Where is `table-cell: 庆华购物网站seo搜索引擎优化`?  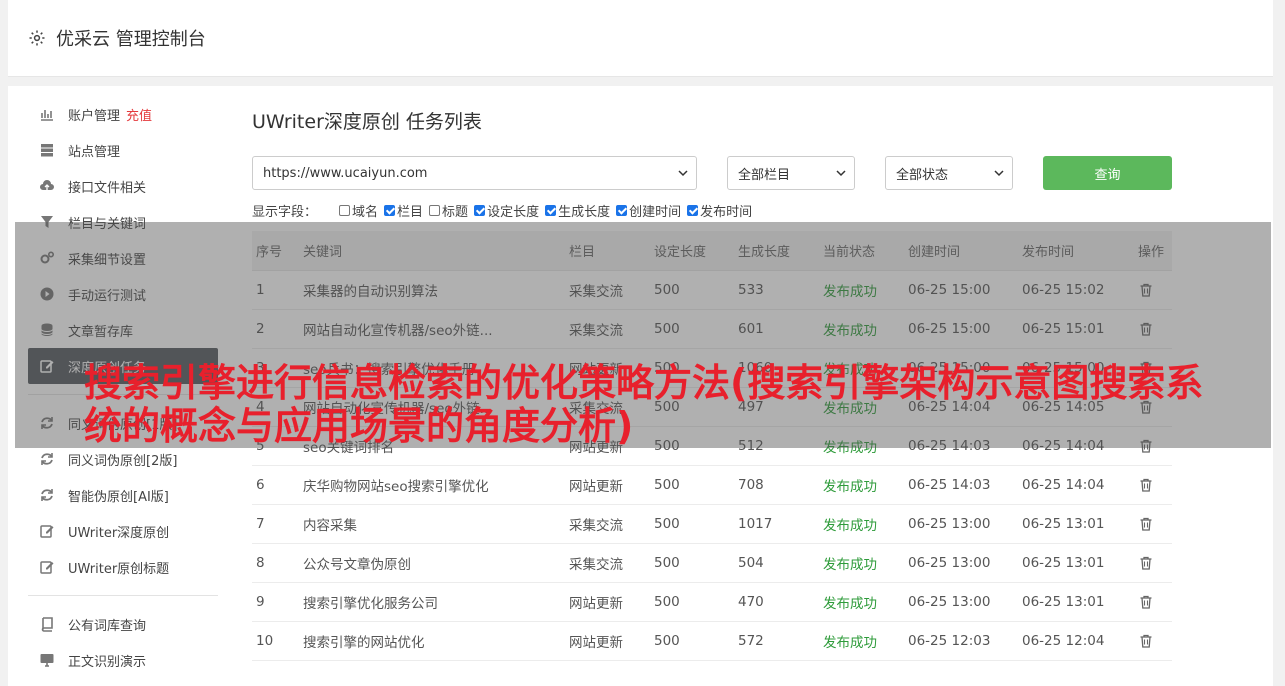 table-cell: 庆华购物网站seo搜索引擎优化 is located at coordinates (436, 485).